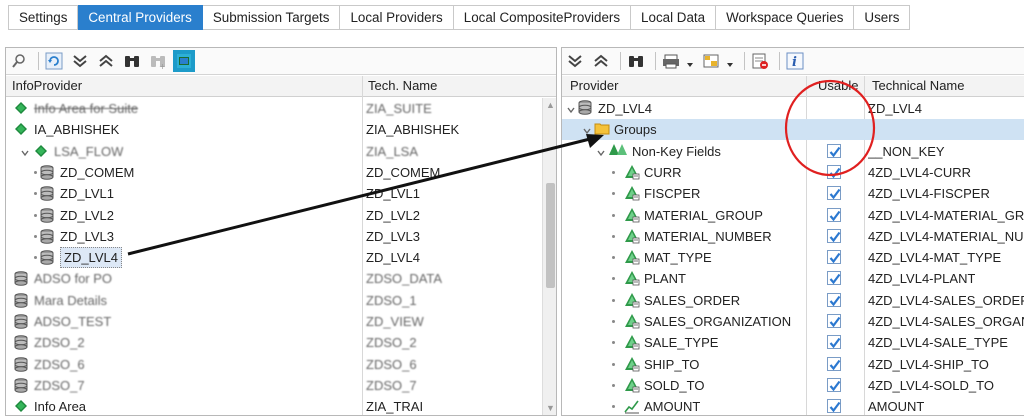 This screenshot has height=416, width=1024. I want to click on structure-item-label: CURR, so click(663, 172).